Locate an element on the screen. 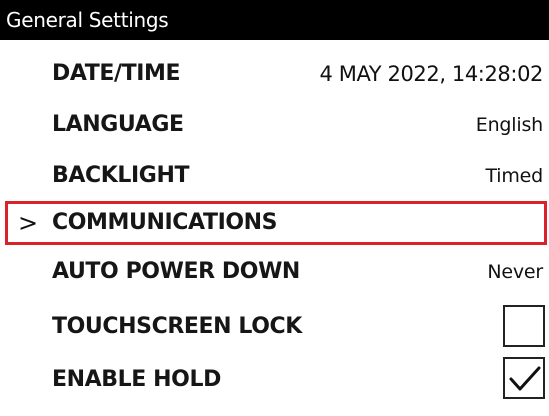 The width and height of the screenshot is (549, 416). setting-row-date-time: DATE/TIME 4 MAY 2022, 14:28:02 is located at coordinates (274, 74).